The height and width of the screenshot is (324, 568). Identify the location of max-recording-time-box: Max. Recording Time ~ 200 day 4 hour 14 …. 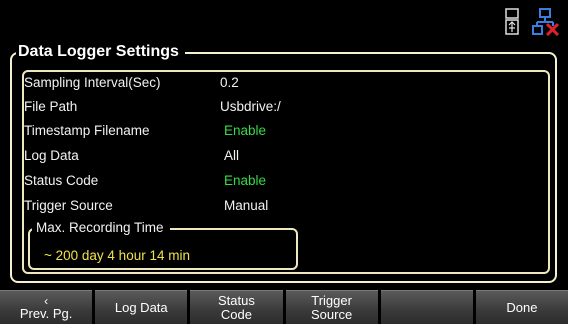
(163, 244).